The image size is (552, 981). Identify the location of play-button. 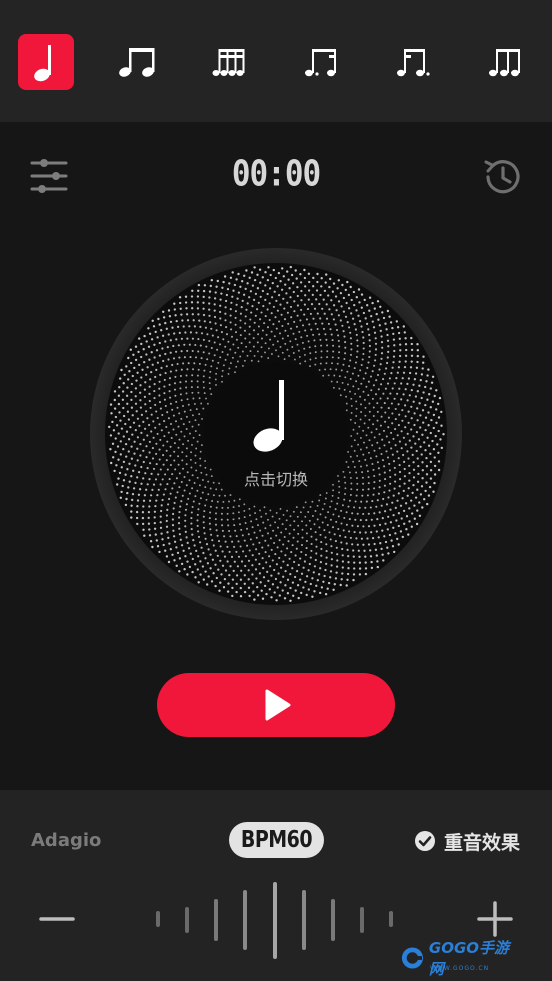
(276, 705).